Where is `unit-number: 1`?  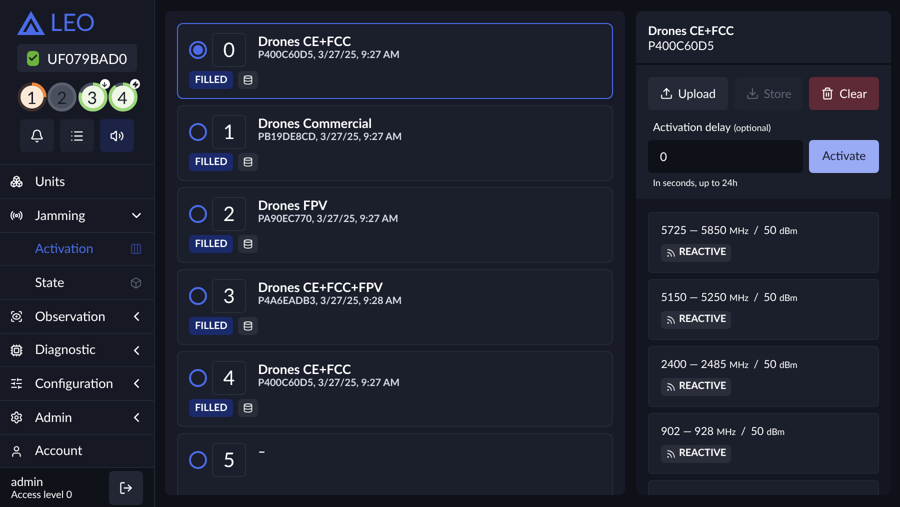
unit-number: 1 is located at coordinates (31, 97).